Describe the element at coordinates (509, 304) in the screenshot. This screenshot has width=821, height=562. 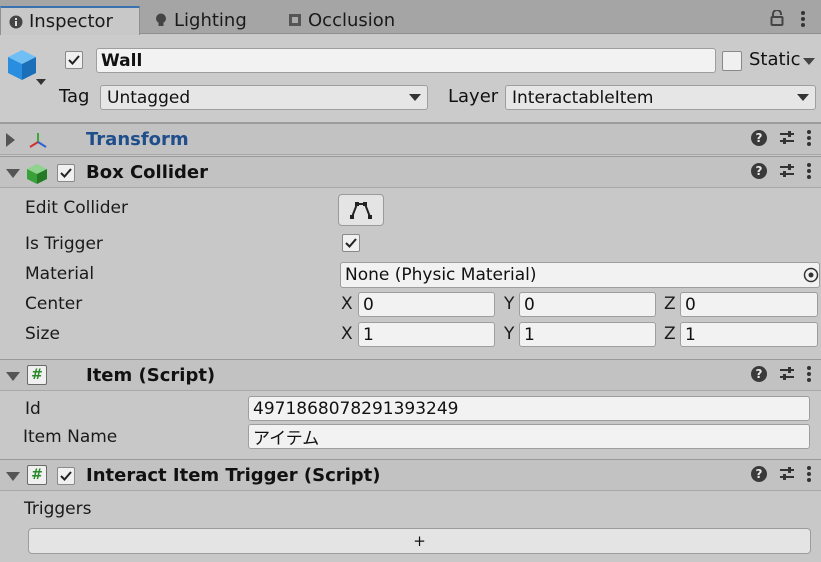
I see `center-y-label: Y` at that location.